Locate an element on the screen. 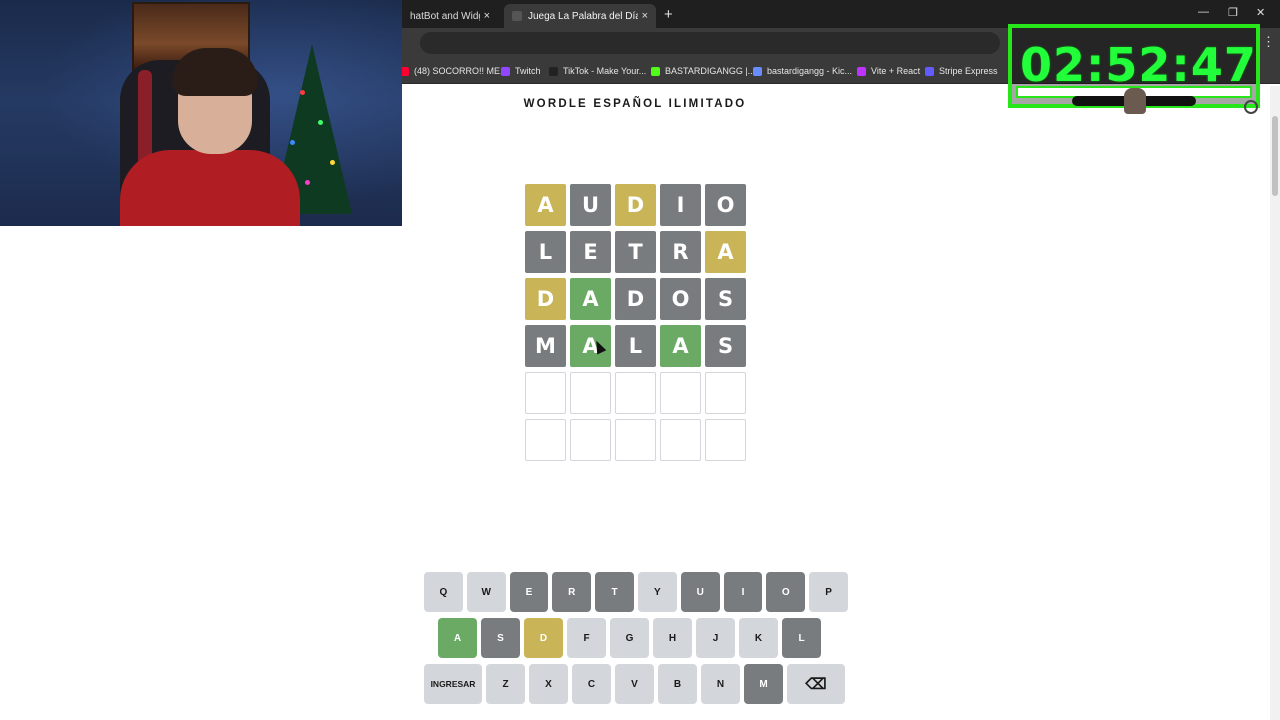 This screenshot has height=720, width=1280. bookmark-item: Twitch is located at coordinates (521, 71).